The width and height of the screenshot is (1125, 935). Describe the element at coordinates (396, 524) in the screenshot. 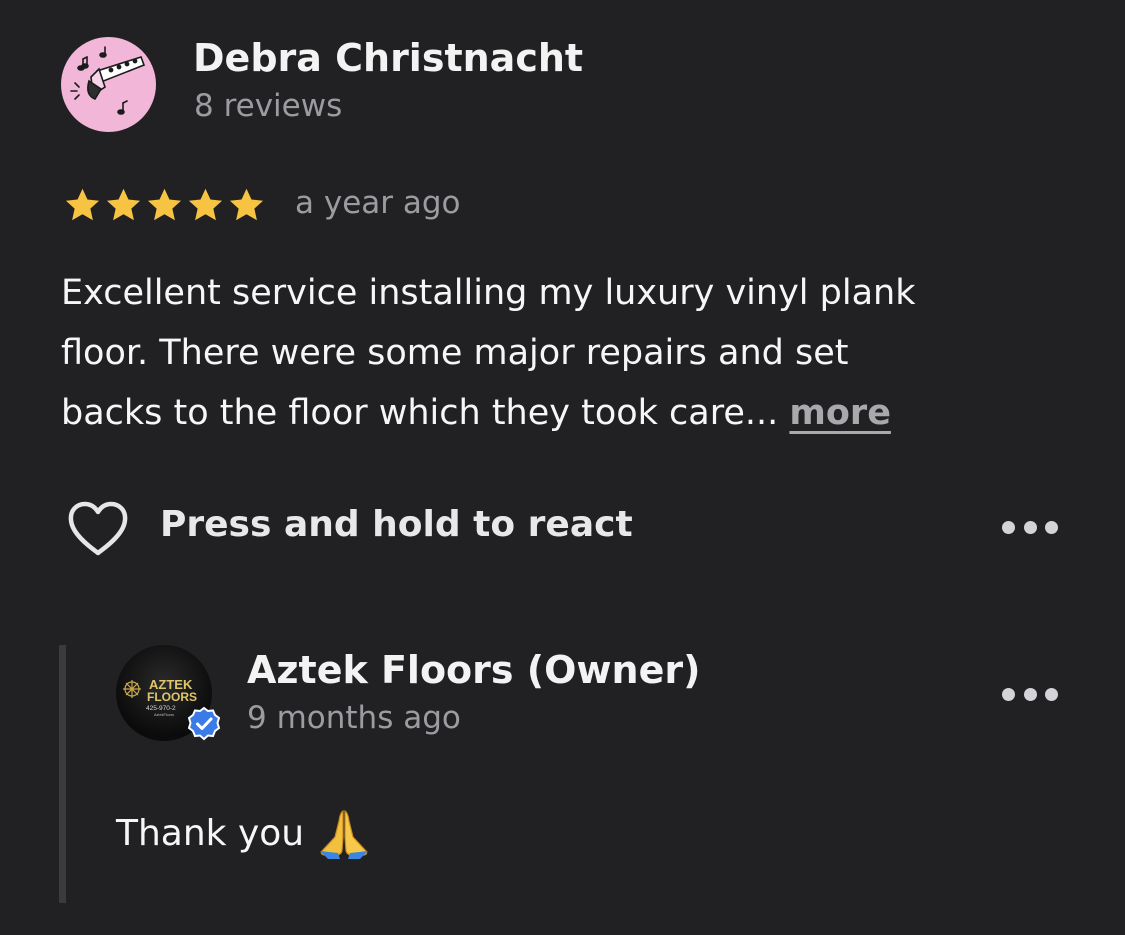

I see `react-button-label: Press and hold to react` at that location.